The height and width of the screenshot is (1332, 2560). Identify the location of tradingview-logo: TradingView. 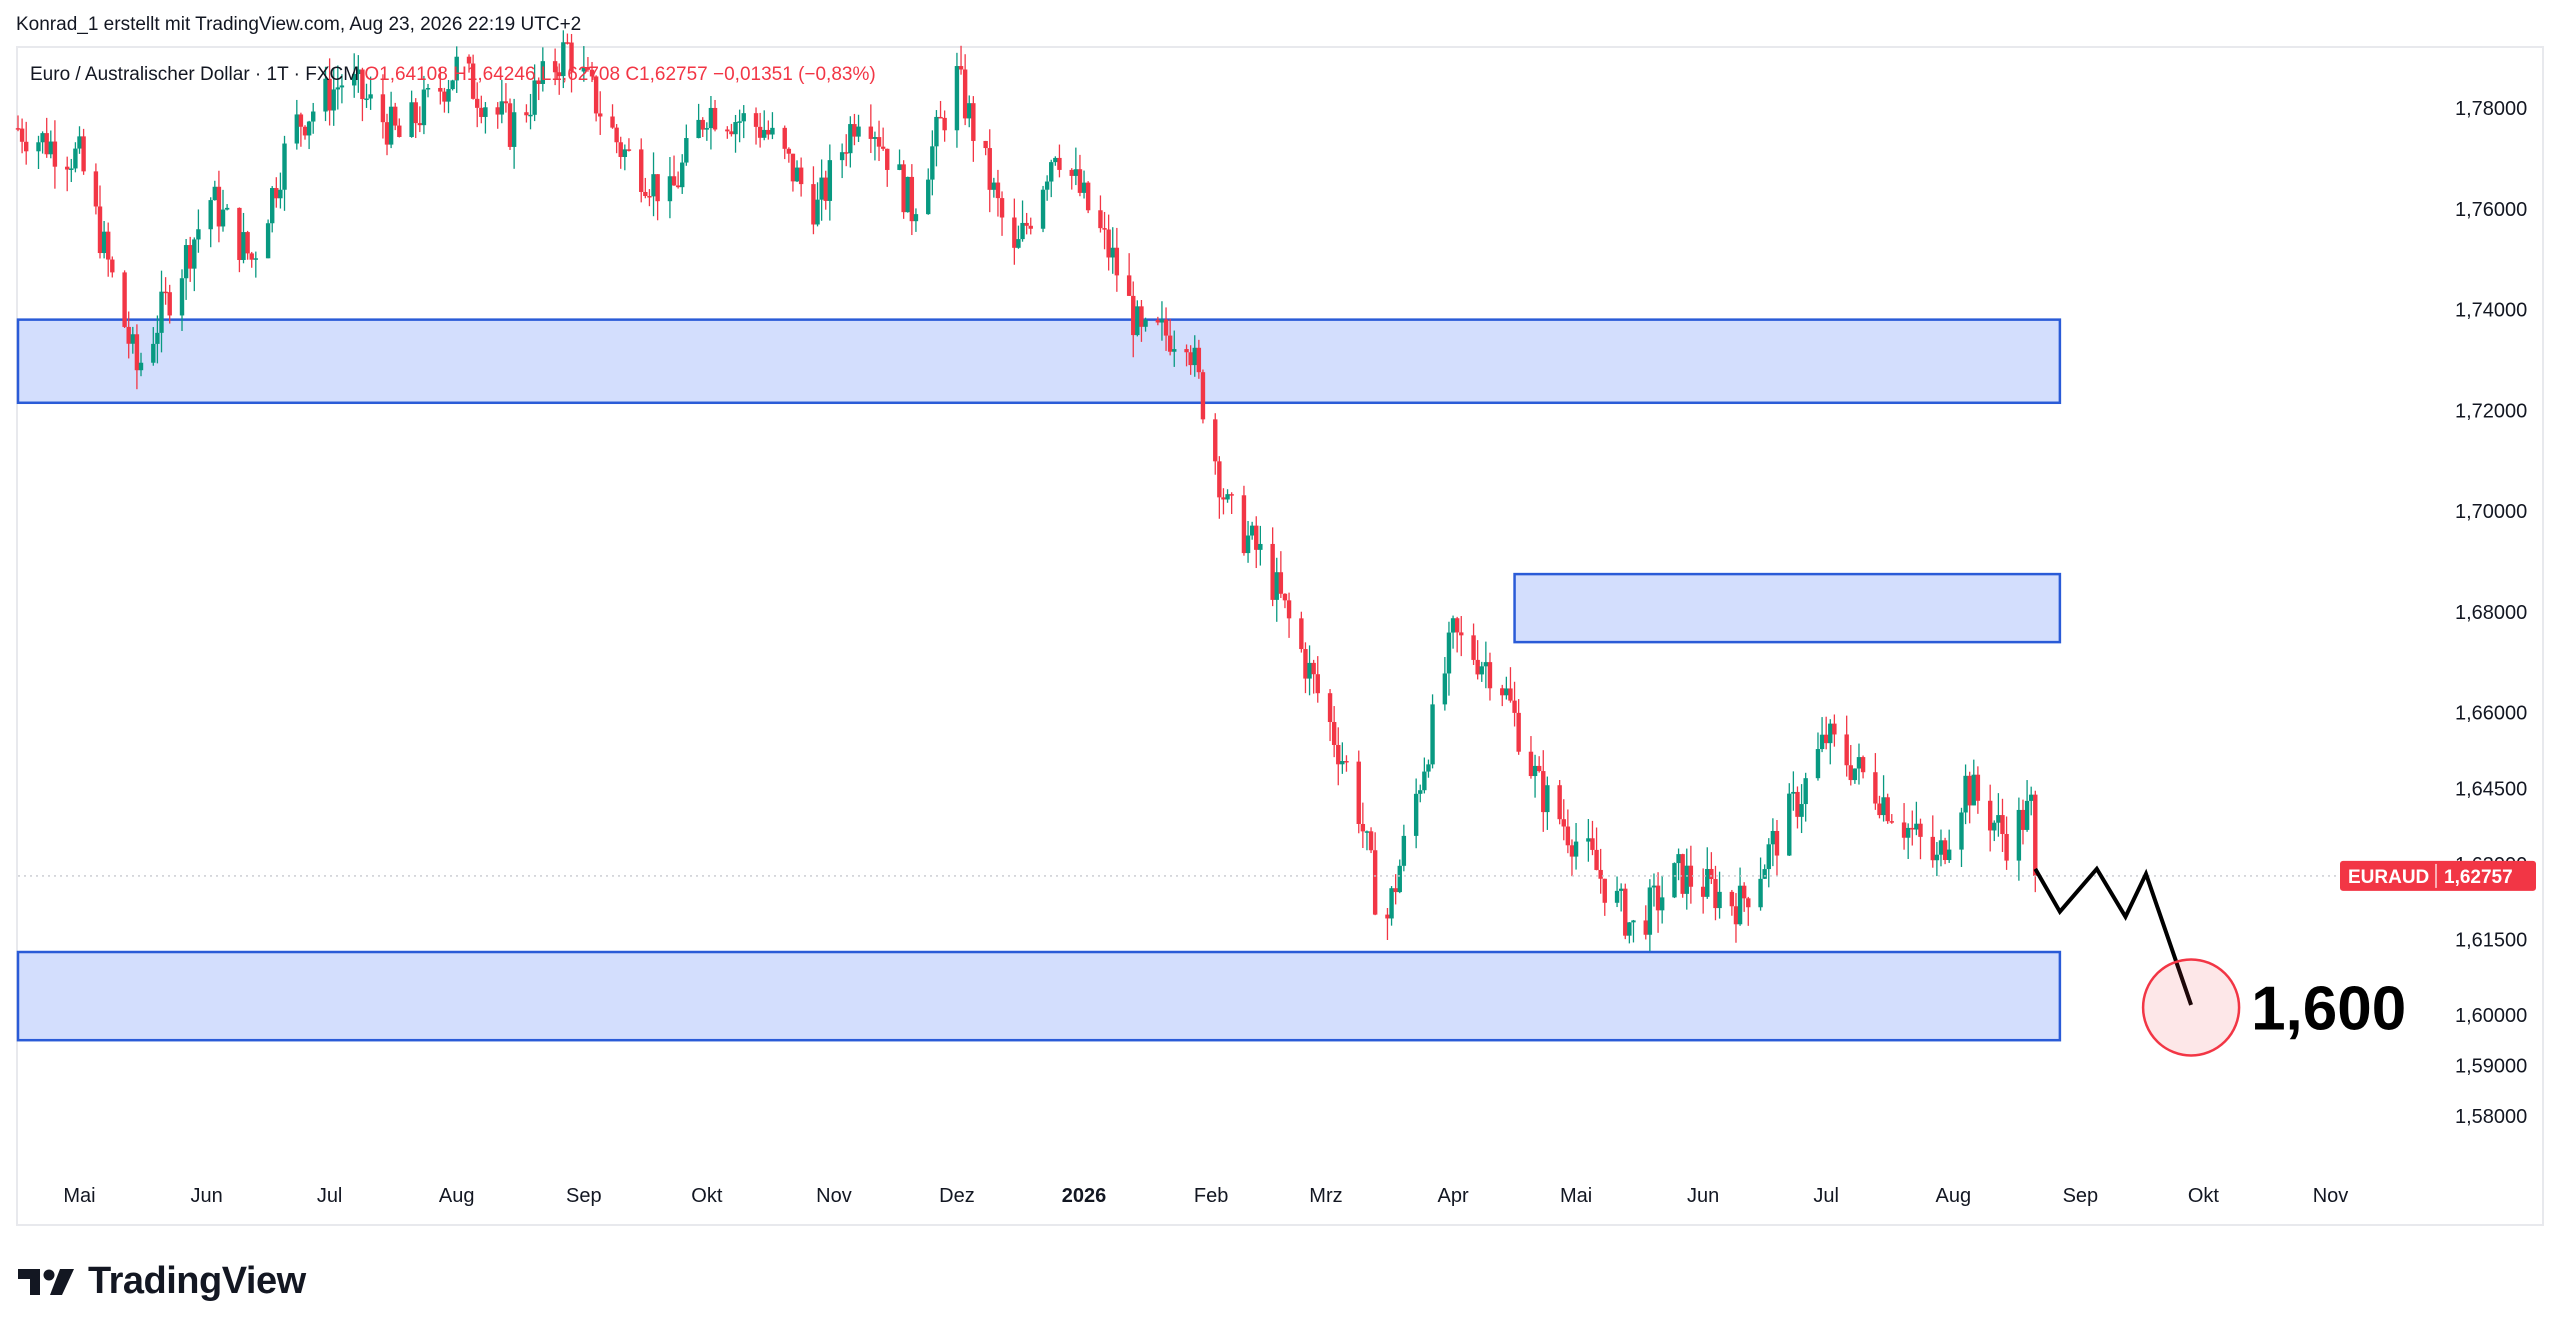
(162, 1281).